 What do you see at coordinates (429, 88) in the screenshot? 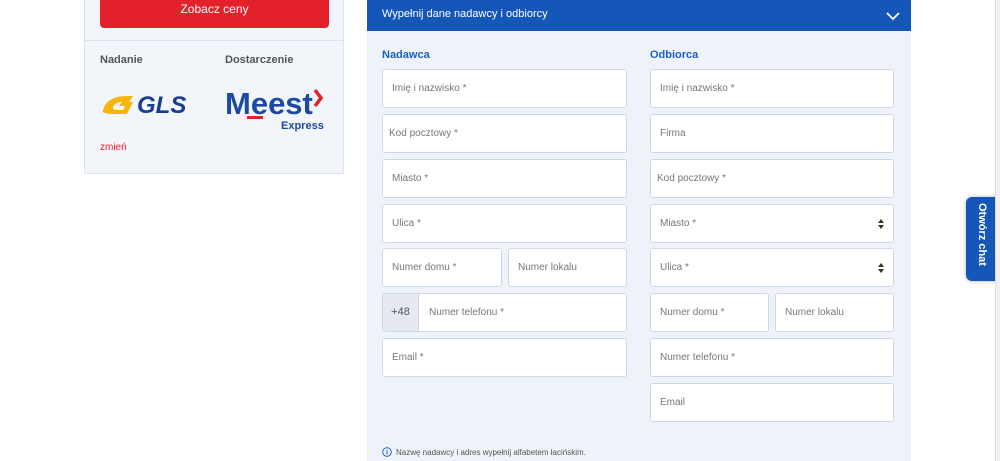
I see `sender-name-placeholder: Imię i nazwisko *` at bounding box center [429, 88].